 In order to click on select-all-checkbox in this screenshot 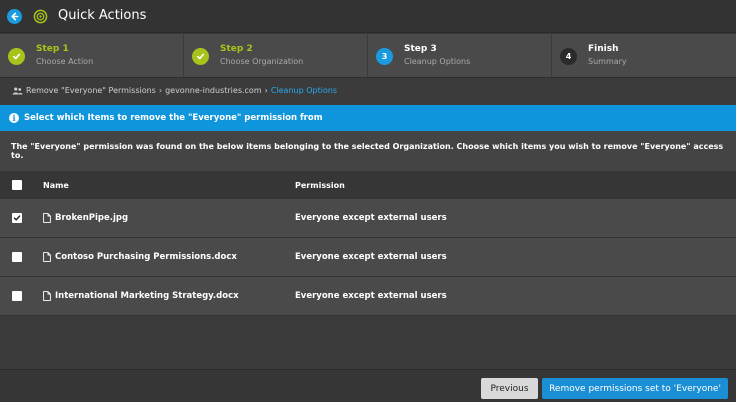, I will do `click(17, 185)`.